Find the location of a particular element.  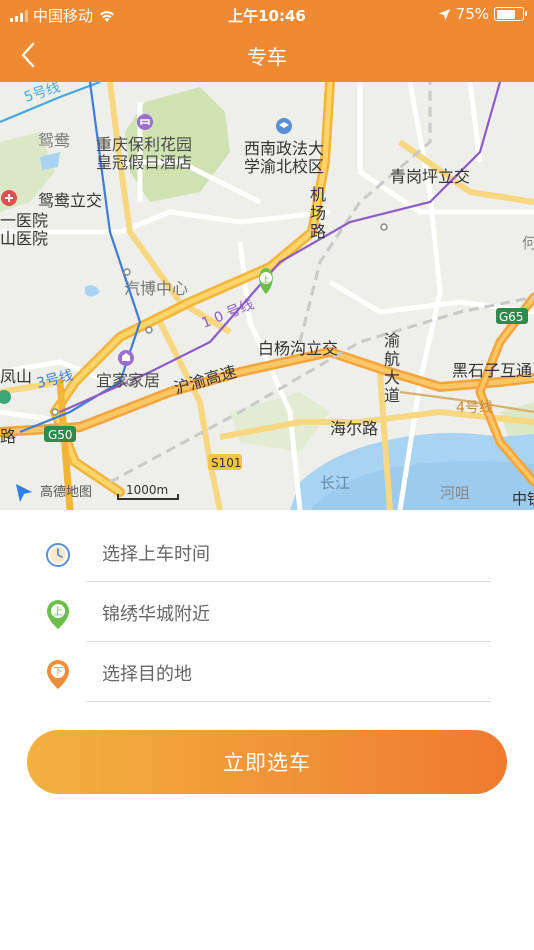

battery-icon is located at coordinates (510, 14).